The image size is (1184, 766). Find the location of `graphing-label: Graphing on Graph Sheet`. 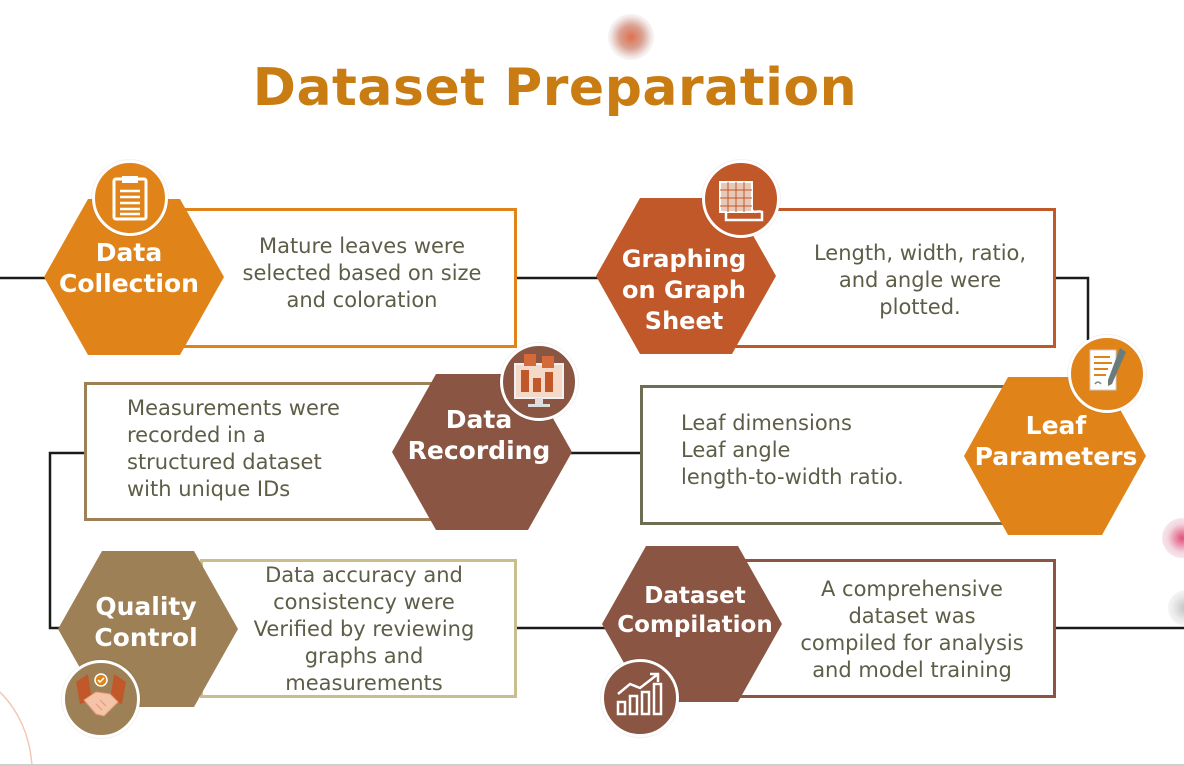

graphing-label: Graphing on Graph Sheet is located at coordinates (684, 290).